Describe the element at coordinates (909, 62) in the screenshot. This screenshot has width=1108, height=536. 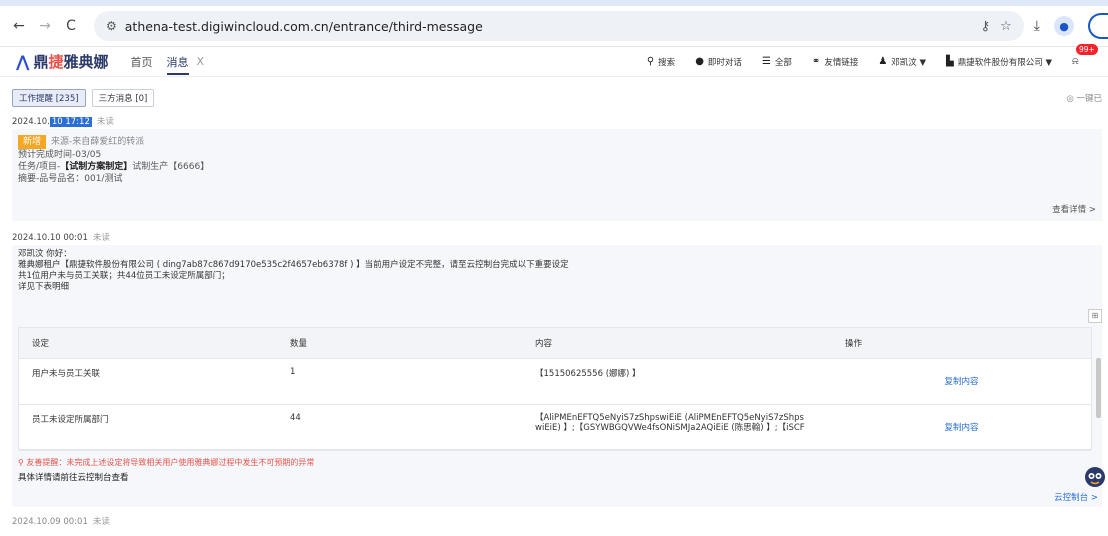
I see `user-name: 邓凯汶 ▼` at that location.